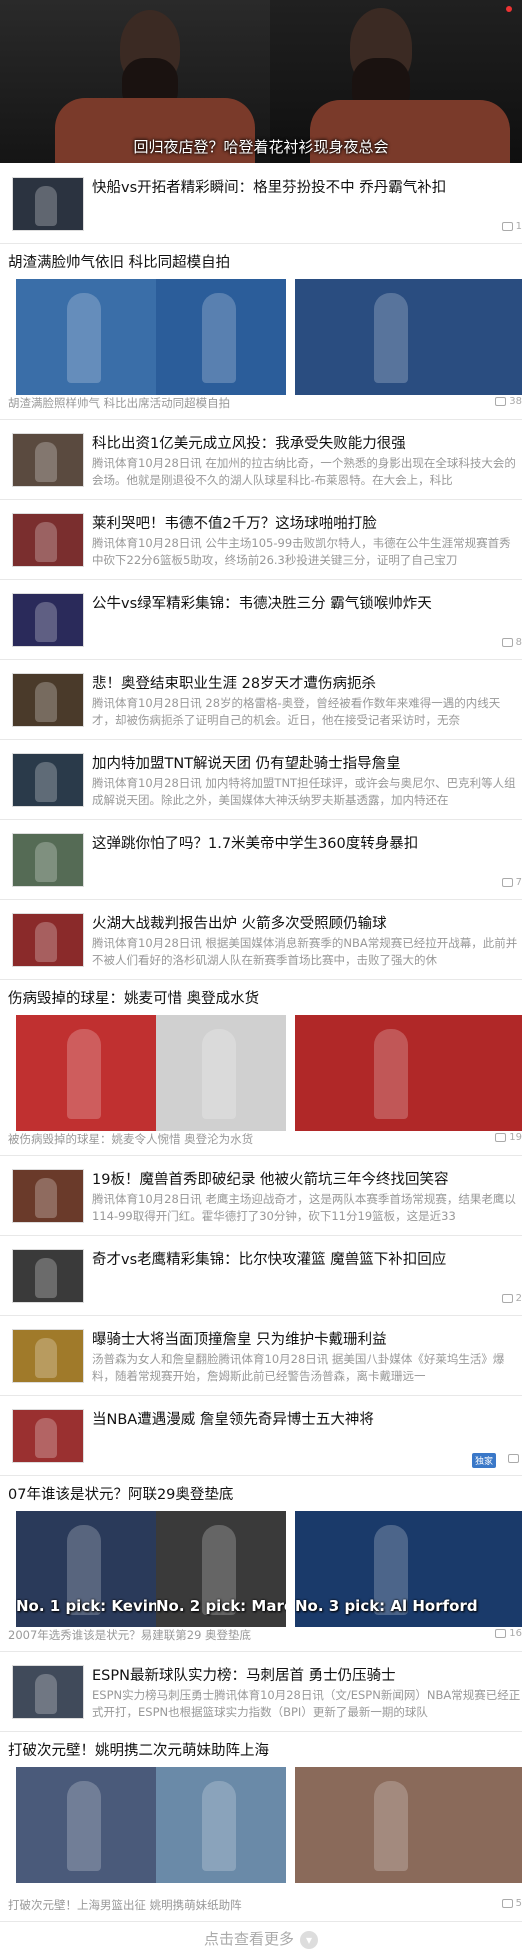  Describe the element at coordinates (269, 1258) in the screenshot. I see `news-title: 奇才vs老鹰精彩集锦：比尔快攻灌篮 魔兽篮下补扣回应` at that location.